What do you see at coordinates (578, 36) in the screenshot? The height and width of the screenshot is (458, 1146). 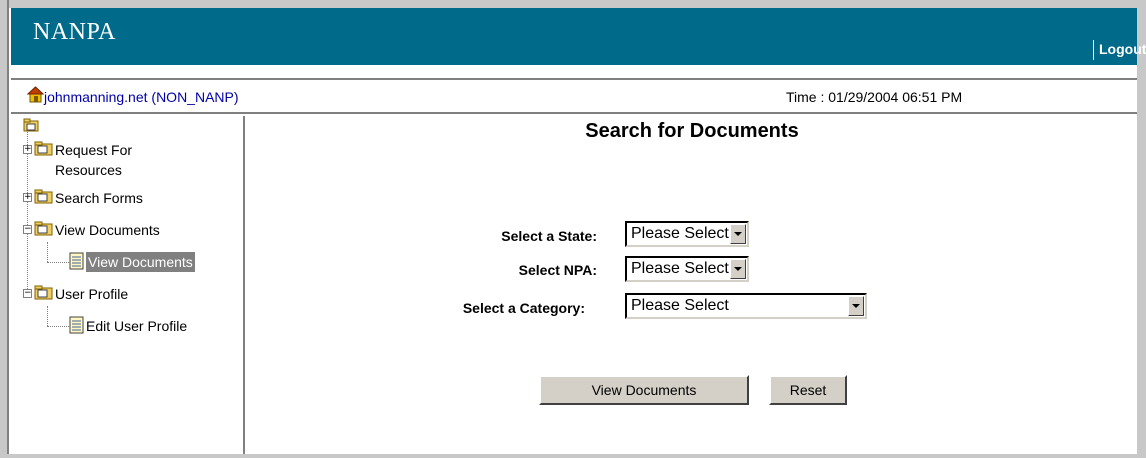 I see `app-header: NANPA Logout` at bounding box center [578, 36].